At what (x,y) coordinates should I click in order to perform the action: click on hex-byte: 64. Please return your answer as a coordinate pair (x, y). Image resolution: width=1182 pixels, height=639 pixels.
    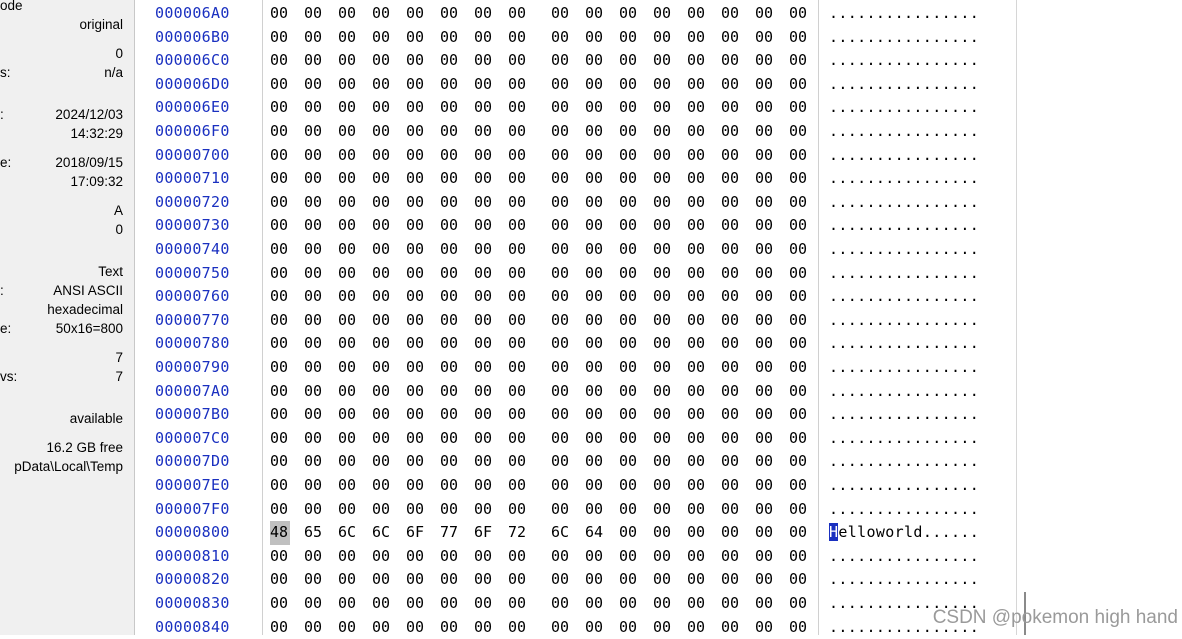
    Looking at the image, I should click on (595, 533).